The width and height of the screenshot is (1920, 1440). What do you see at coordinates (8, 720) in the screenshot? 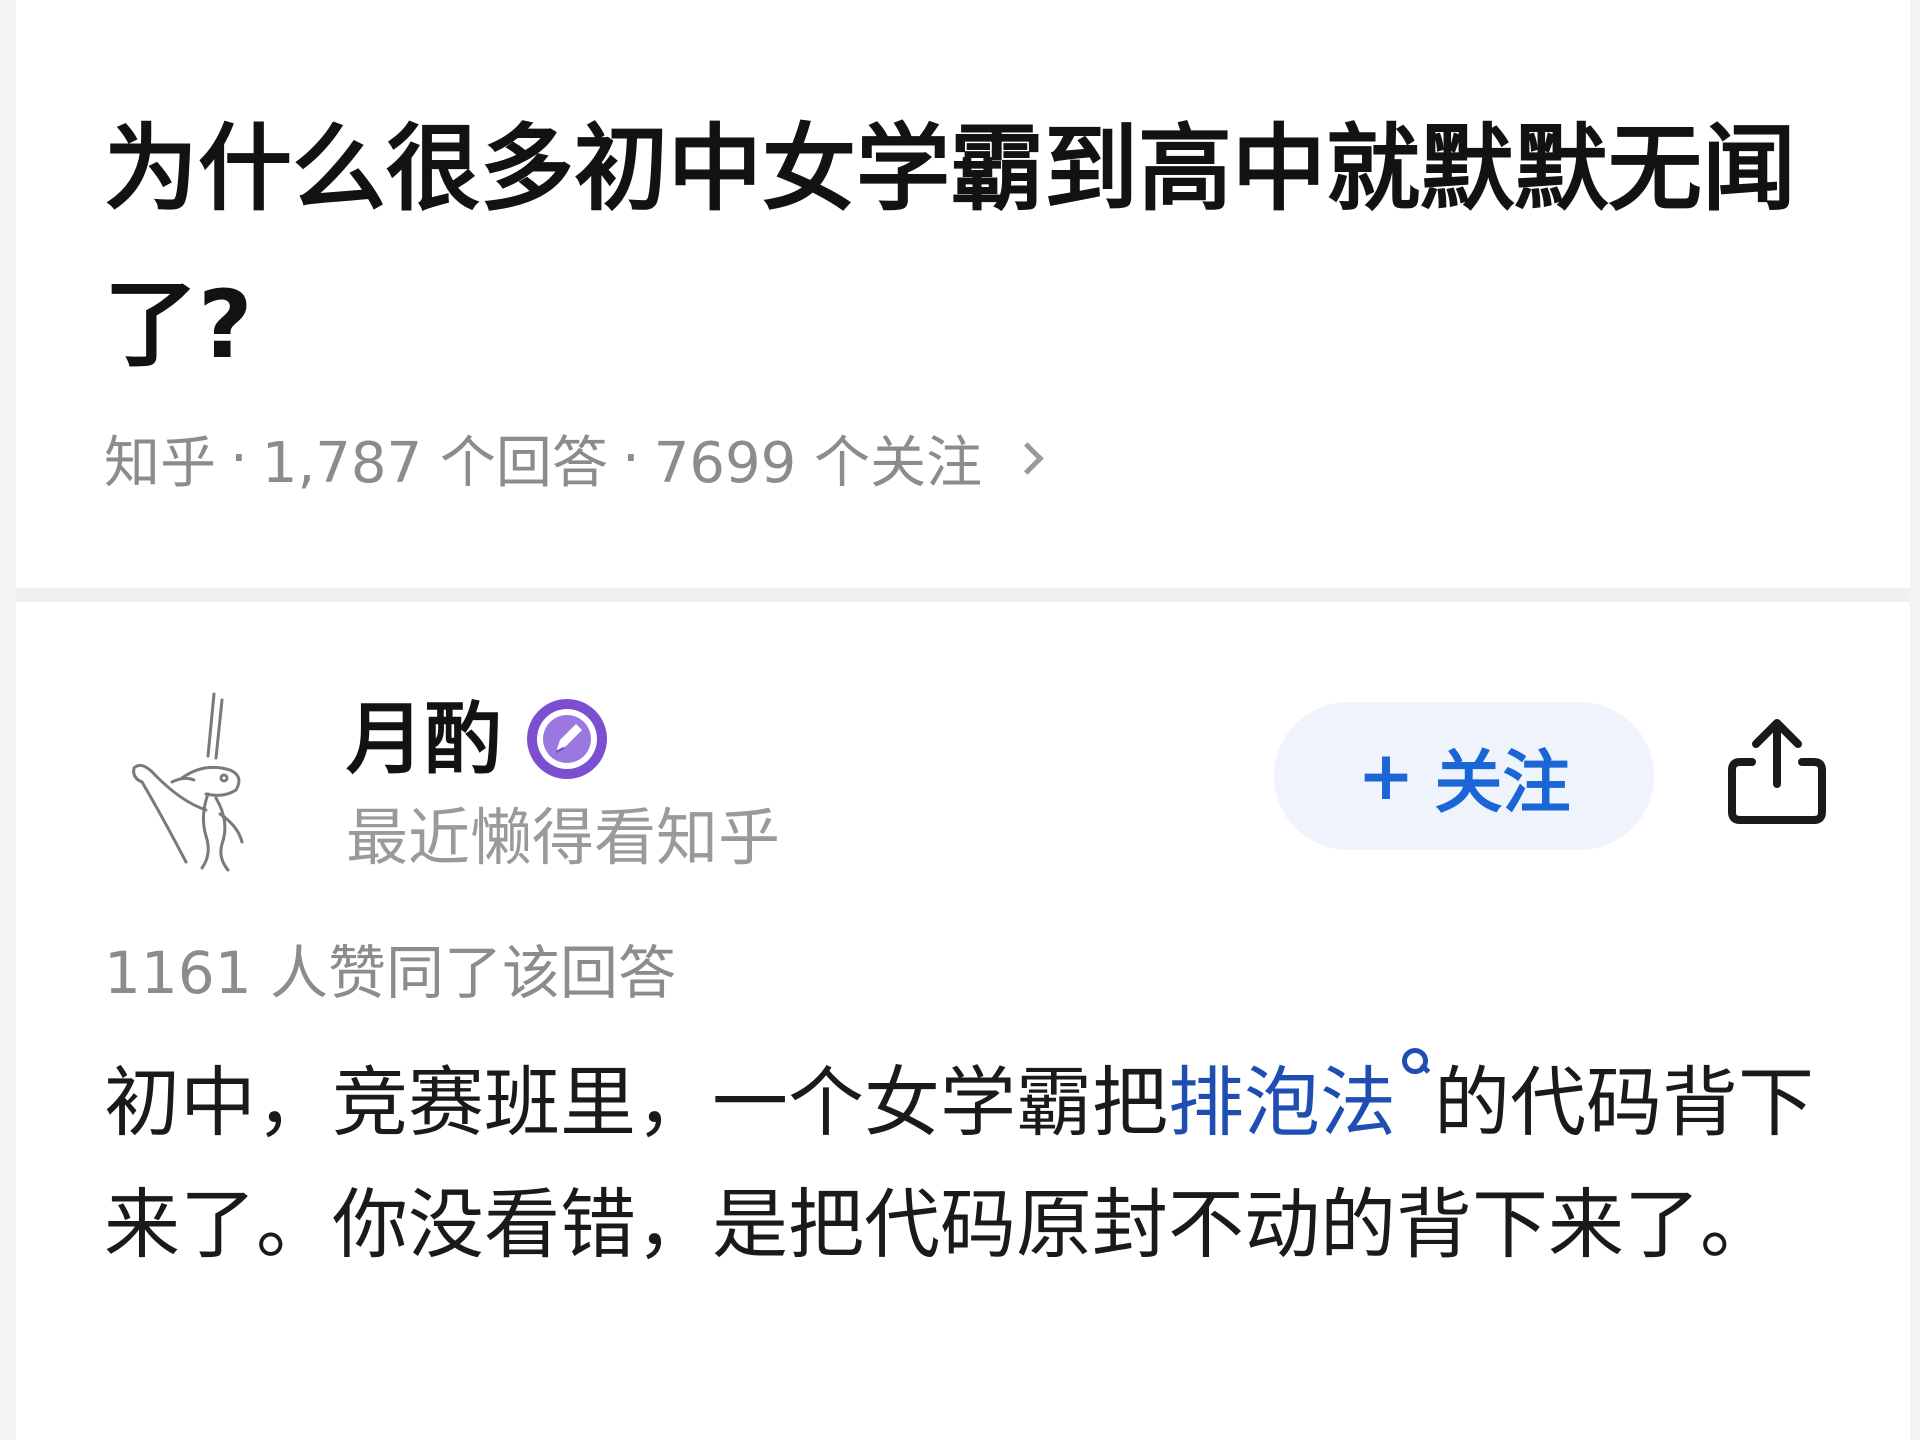
I see `left-edge` at bounding box center [8, 720].